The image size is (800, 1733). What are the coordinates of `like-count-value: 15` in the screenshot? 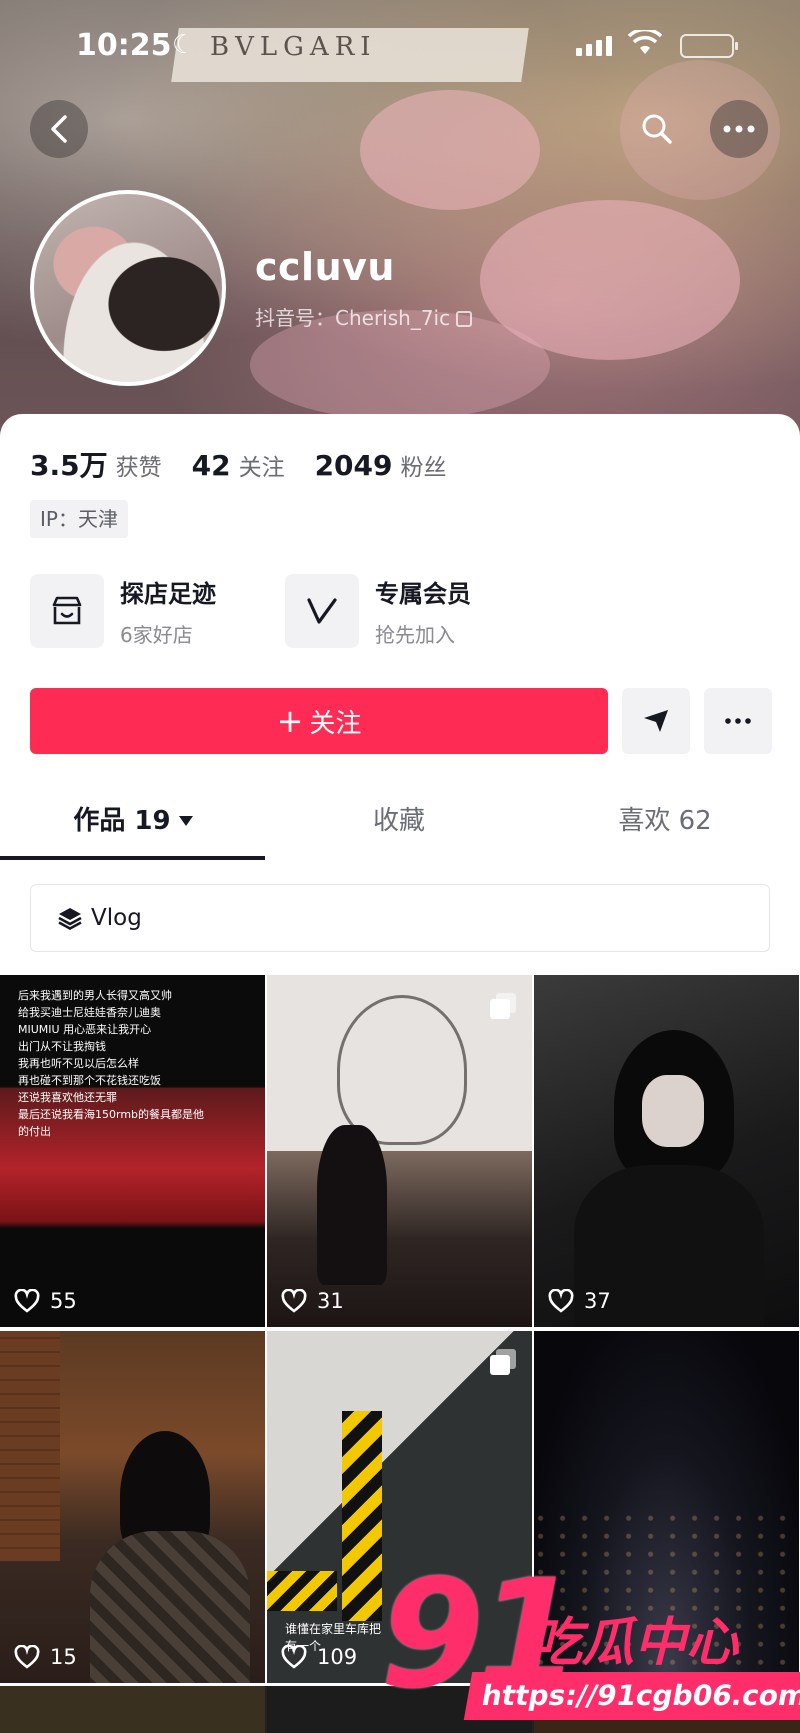 It's located at (63, 1657).